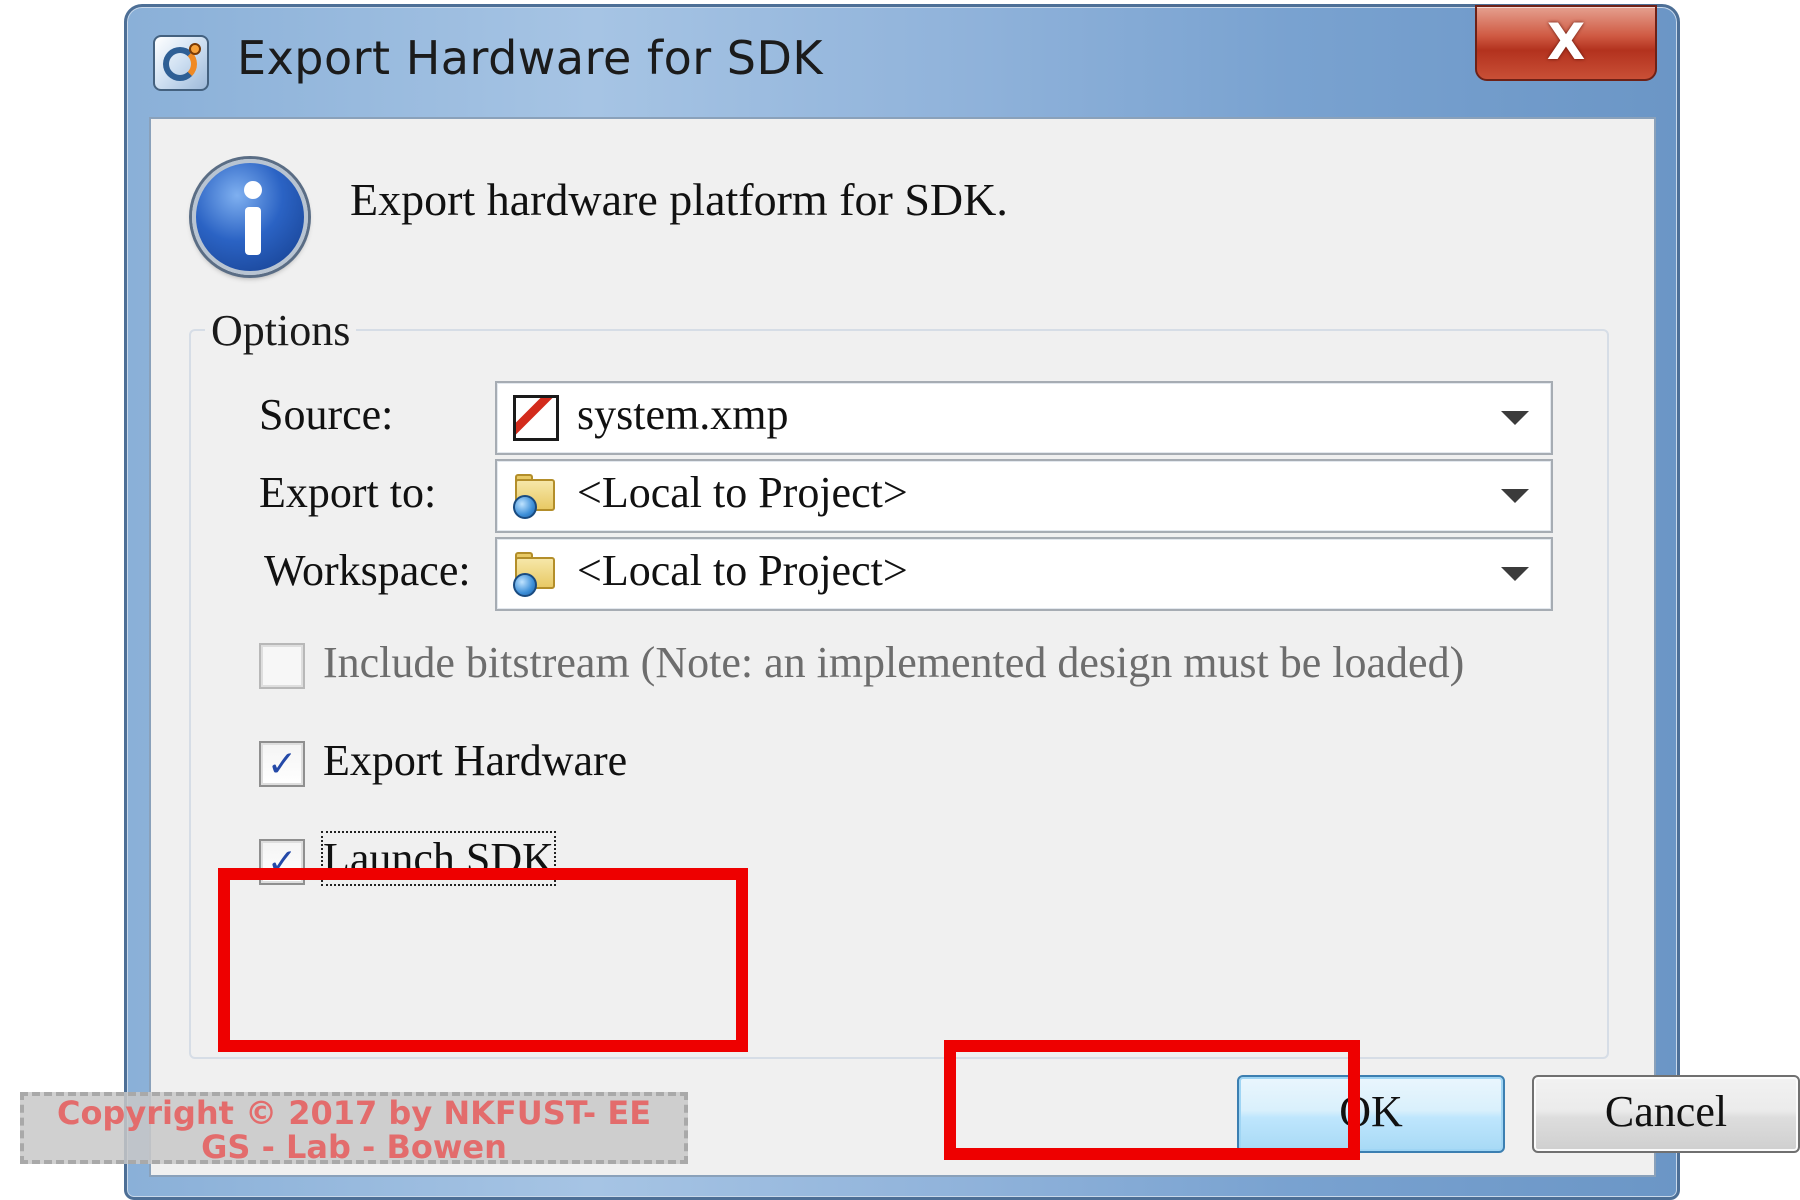 This screenshot has width=1800, height=1200. I want to click on source-label: Source:, so click(326, 414).